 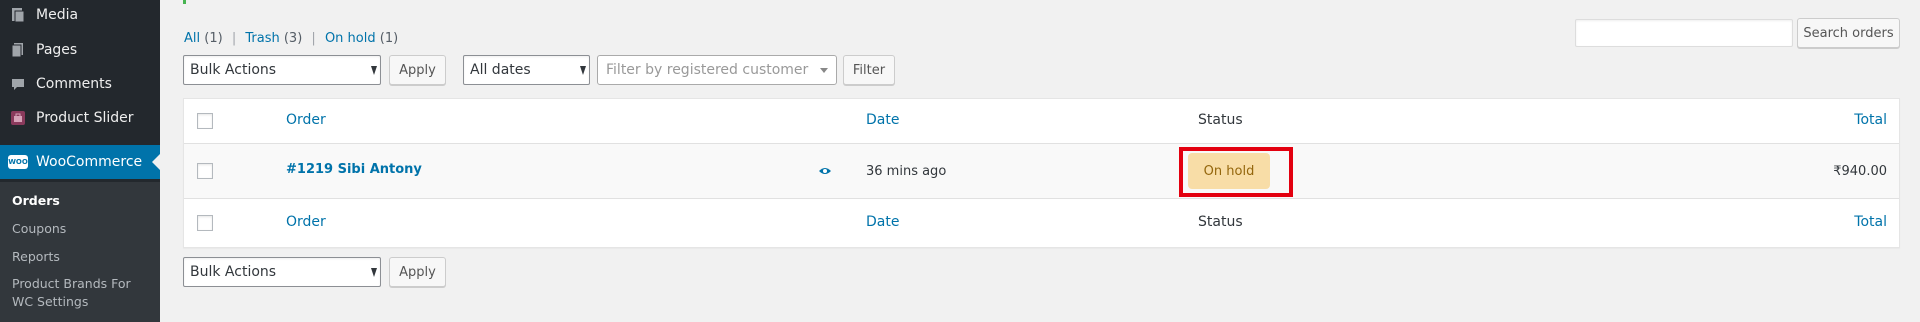 I want to click on sidebar-item-comments: Comments, so click(x=80, y=84).